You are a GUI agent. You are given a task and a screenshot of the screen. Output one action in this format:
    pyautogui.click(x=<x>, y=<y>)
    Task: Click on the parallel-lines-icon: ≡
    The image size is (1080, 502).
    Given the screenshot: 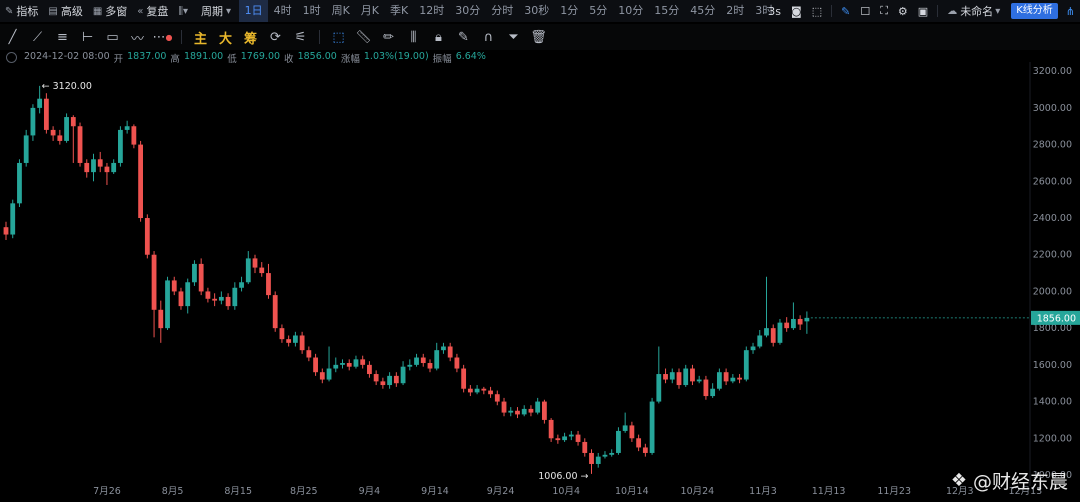 What is the action you would take?
    pyautogui.click(x=63, y=37)
    